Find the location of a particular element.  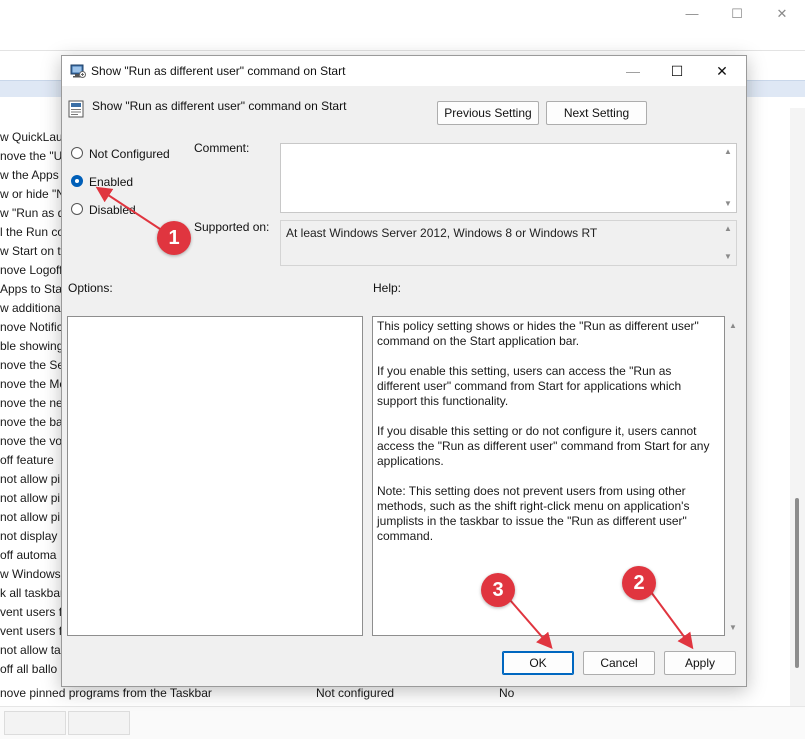

supported-on-label: Supported on: is located at coordinates (232, 227).